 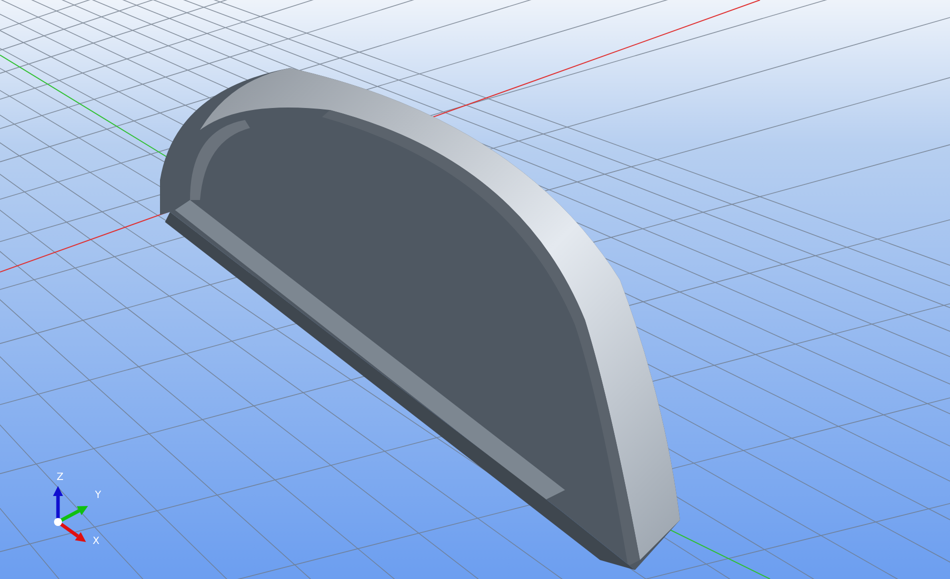 What do you see at coordinates (98, 495) in the screenshot?
I see `axis-label: Y` at bounding box center [98, 495].